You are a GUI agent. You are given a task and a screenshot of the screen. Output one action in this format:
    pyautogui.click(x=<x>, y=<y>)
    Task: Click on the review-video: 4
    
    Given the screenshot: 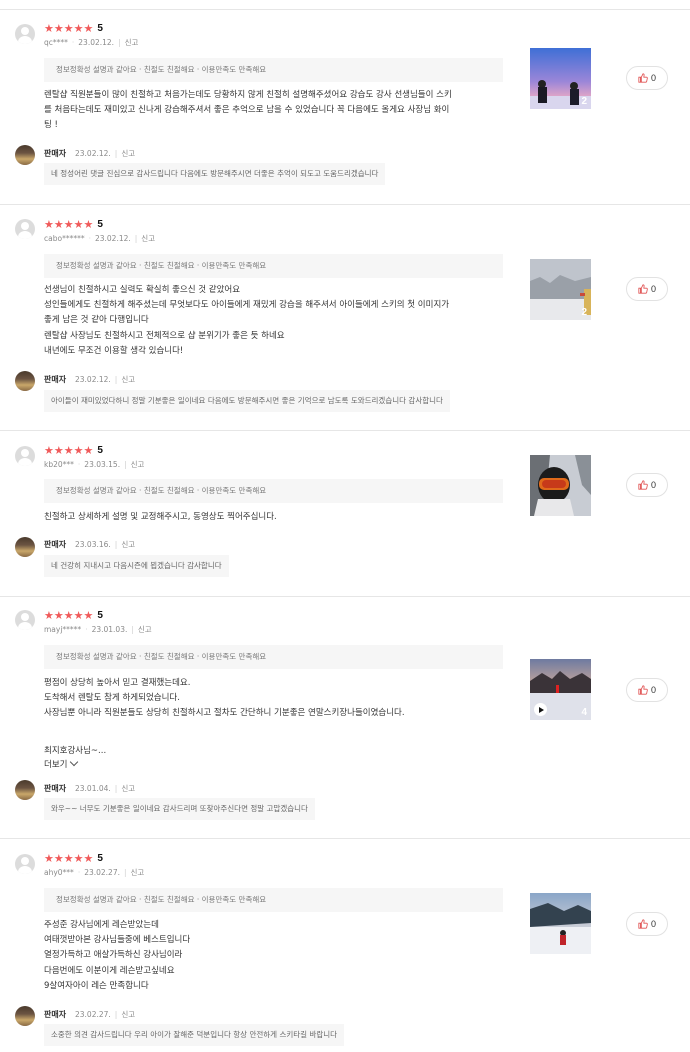 What is the action you would take?
    pyautogui.click(x=560, y=689)
    